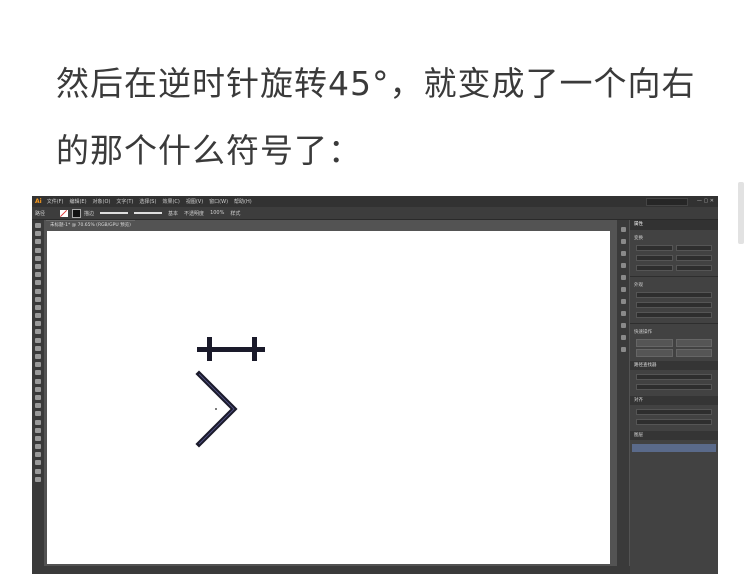 The image size is (750, 586). Describe the element at coordinates (243, 201) in the screenshot. I see `menu-help: 帮助(H)` at that location.